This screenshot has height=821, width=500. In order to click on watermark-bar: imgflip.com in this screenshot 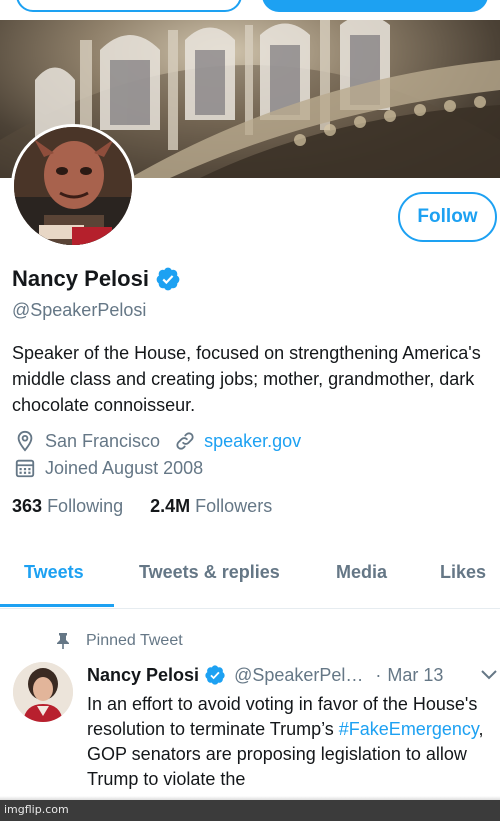, I will do `click(250, 810)`.